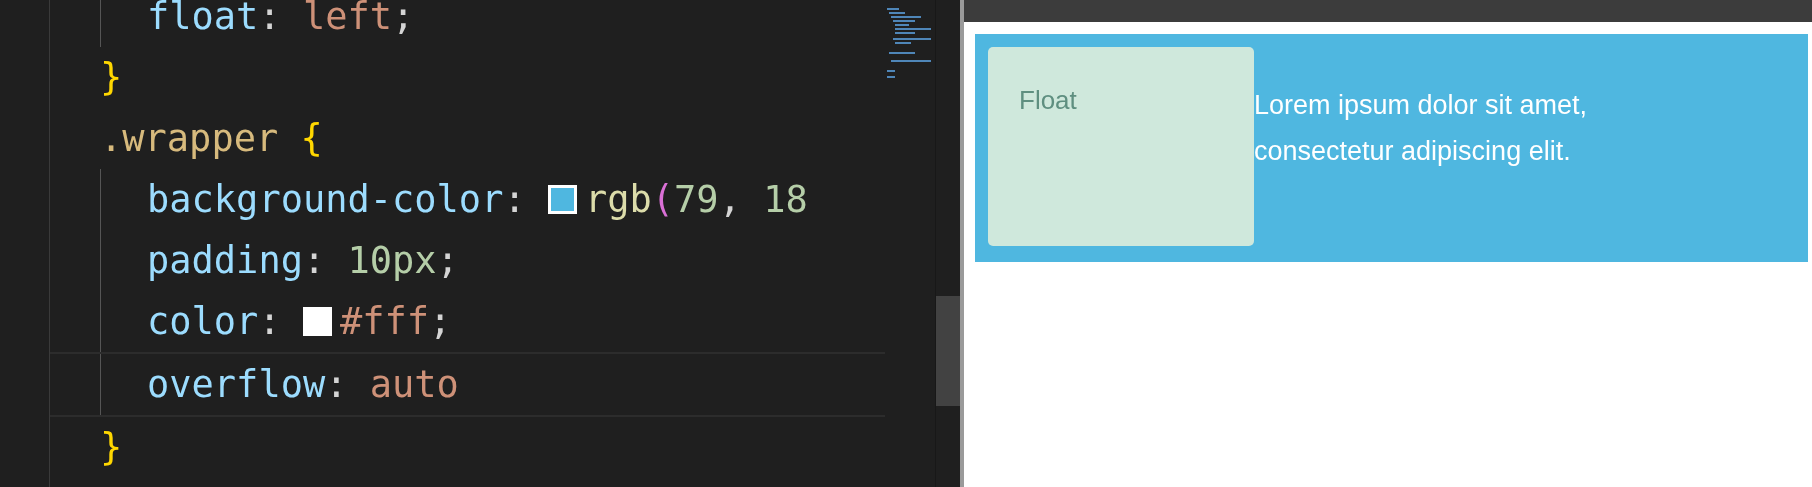 This screenshot has width=1812, height=487. What do you see at coordinates (696, 199) in the screenshot?
I see `code-token: 79` at bounding box center [696, 199].